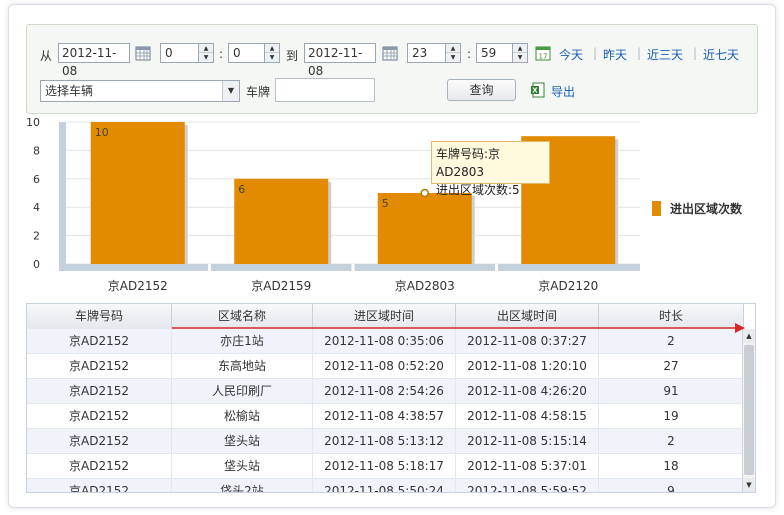 The height and width of the screenshot is (515, 784). I want to click on table-cell: 2012-11-08 5:18:17, so click(384, 466).